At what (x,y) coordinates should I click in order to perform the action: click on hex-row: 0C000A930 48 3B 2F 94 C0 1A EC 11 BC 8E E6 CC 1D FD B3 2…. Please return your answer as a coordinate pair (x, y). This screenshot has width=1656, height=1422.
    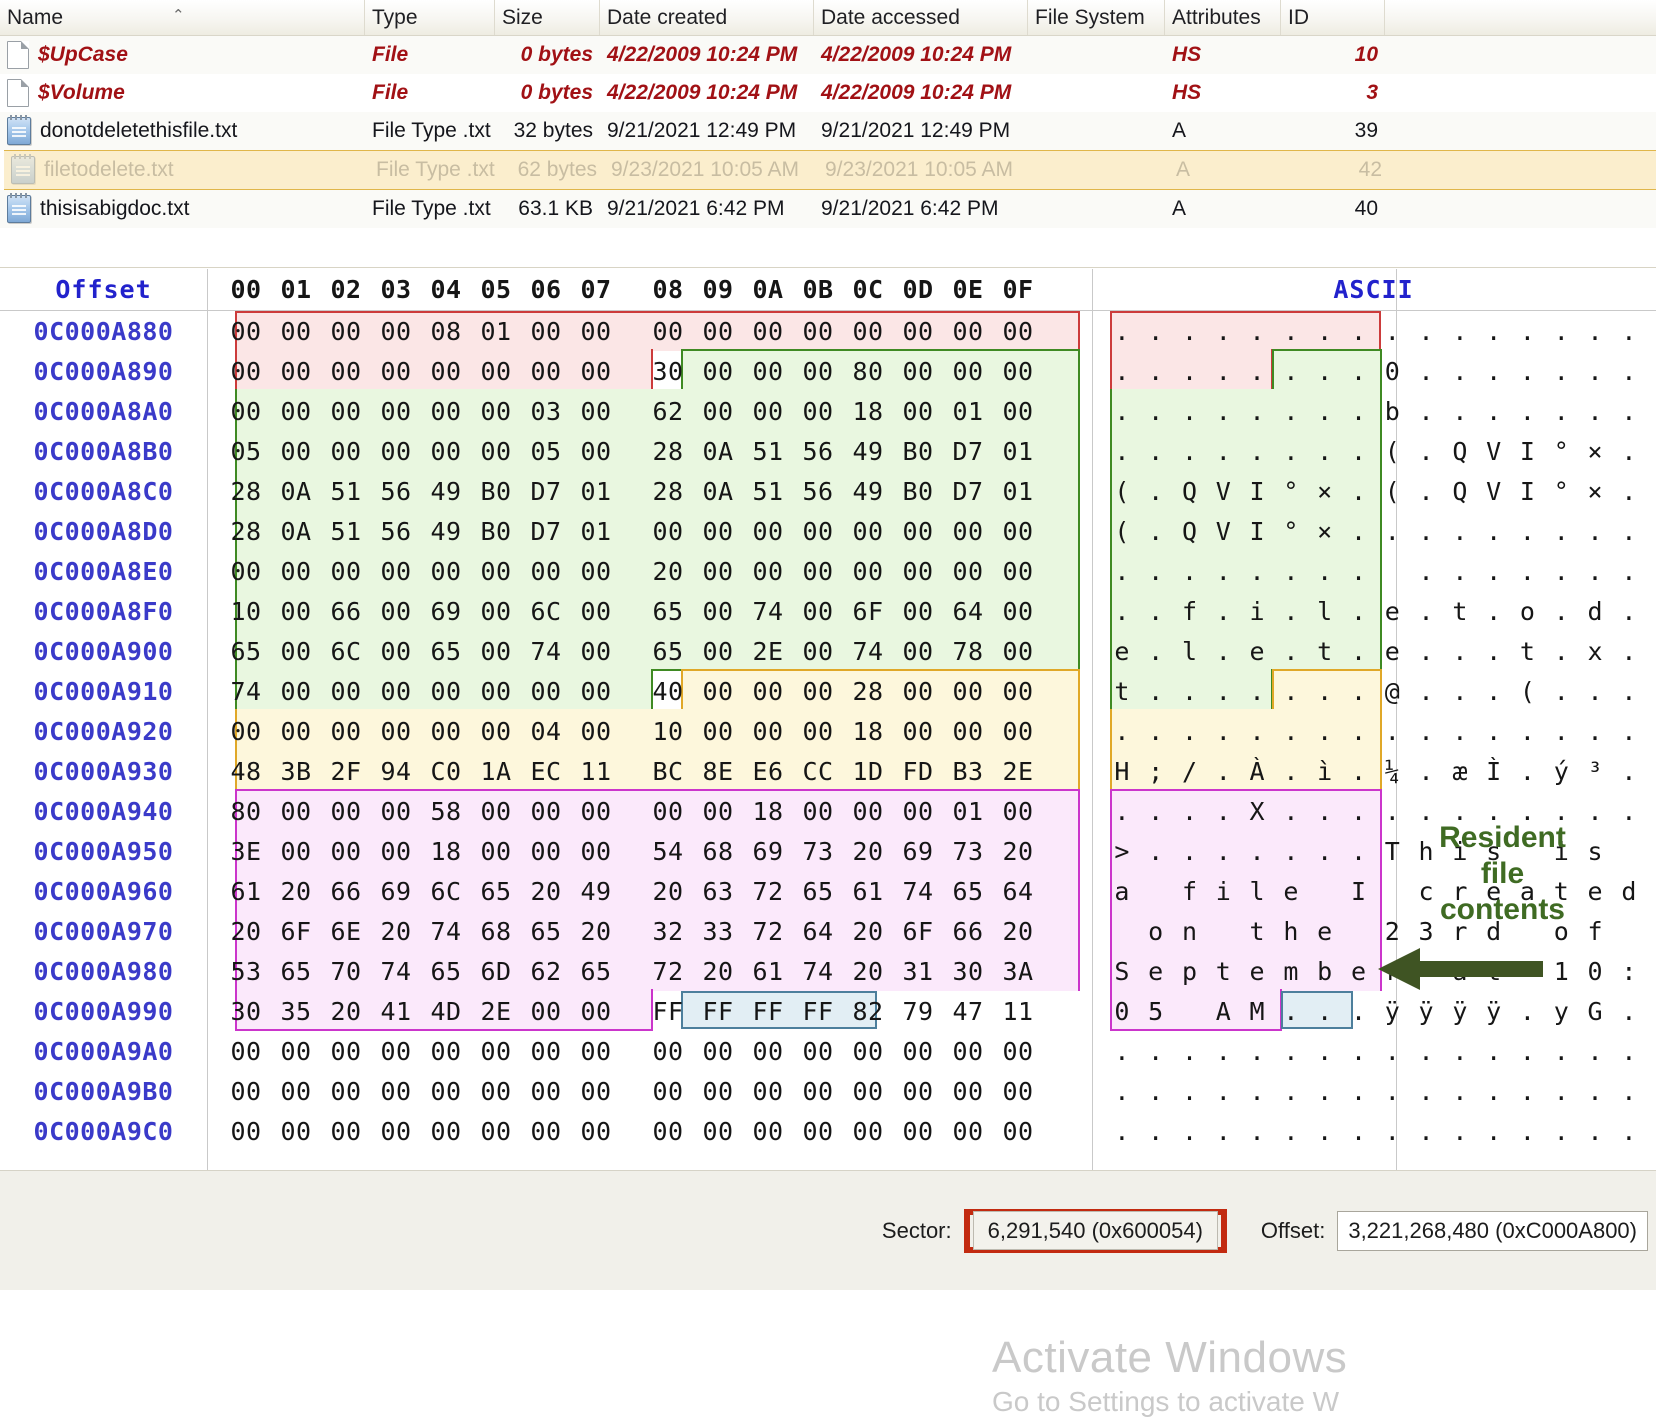
    Looking at the image, I should click on (828, 771).